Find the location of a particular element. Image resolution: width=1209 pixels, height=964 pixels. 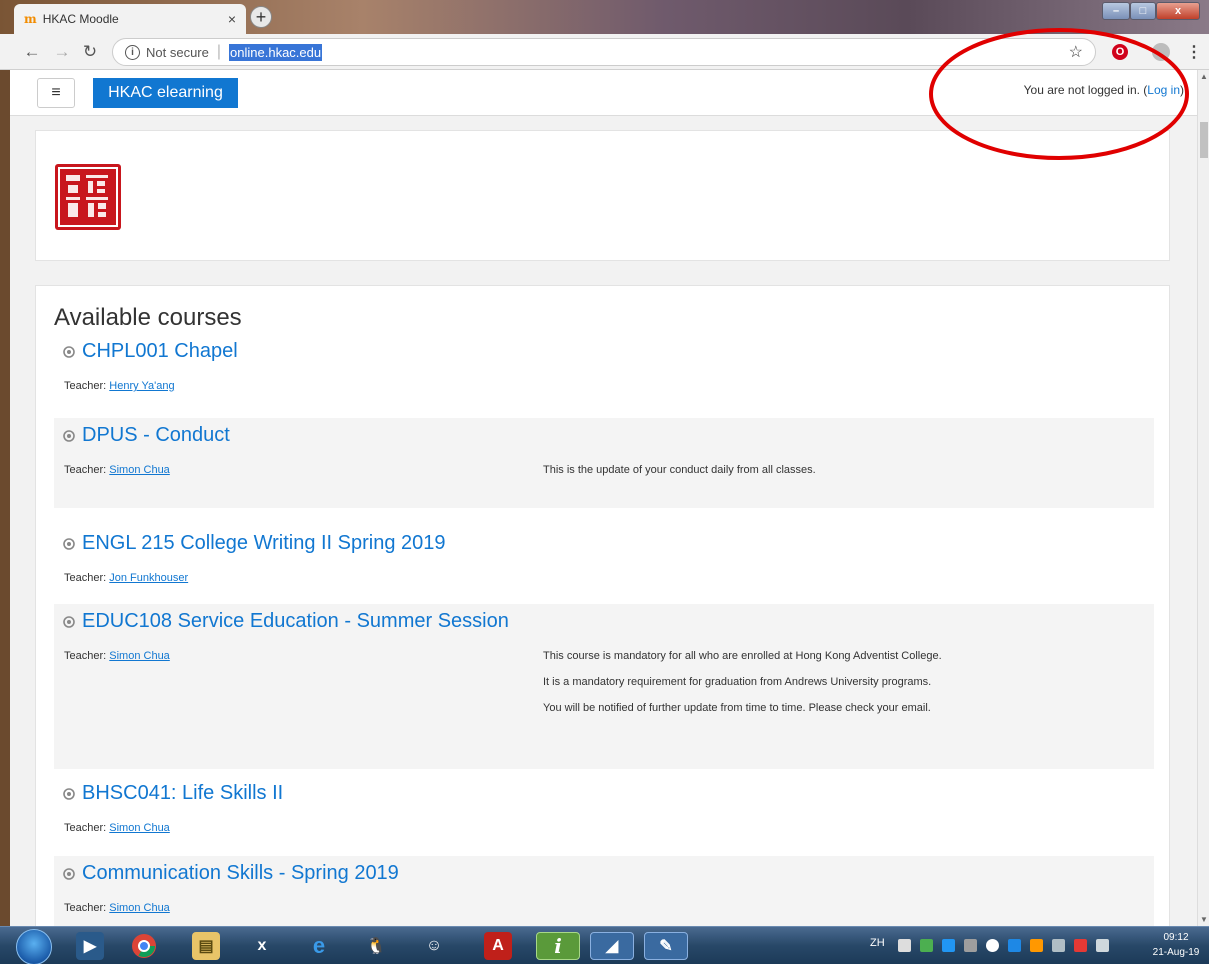

teacher-link: Henry Ya'ang is located at coordinates (141, 386).